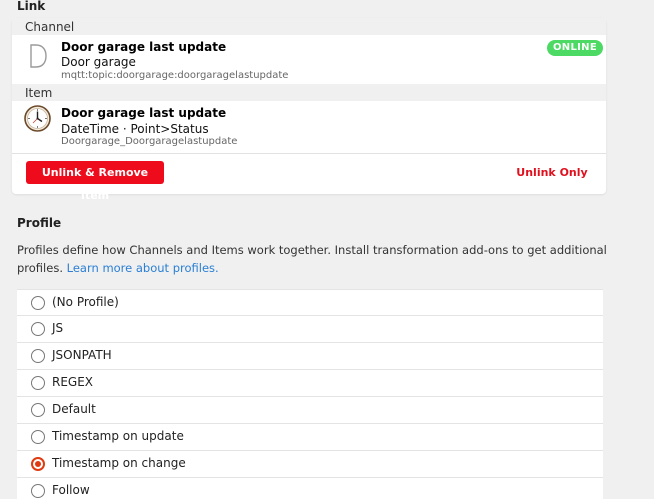 The height and width of the screenshot is (499, 654). I want to click on item-title: Door garage last update, so click(143, 113).